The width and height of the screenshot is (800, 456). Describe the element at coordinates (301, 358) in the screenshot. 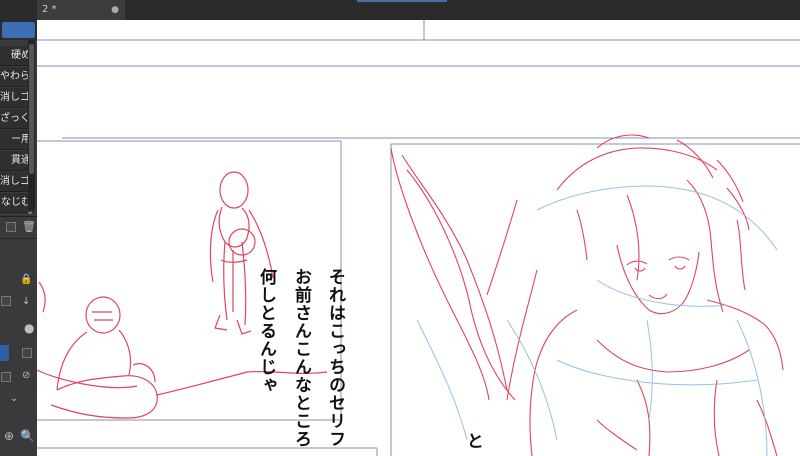

I see `speech-line-2: お前さんこんなところ` at that location.